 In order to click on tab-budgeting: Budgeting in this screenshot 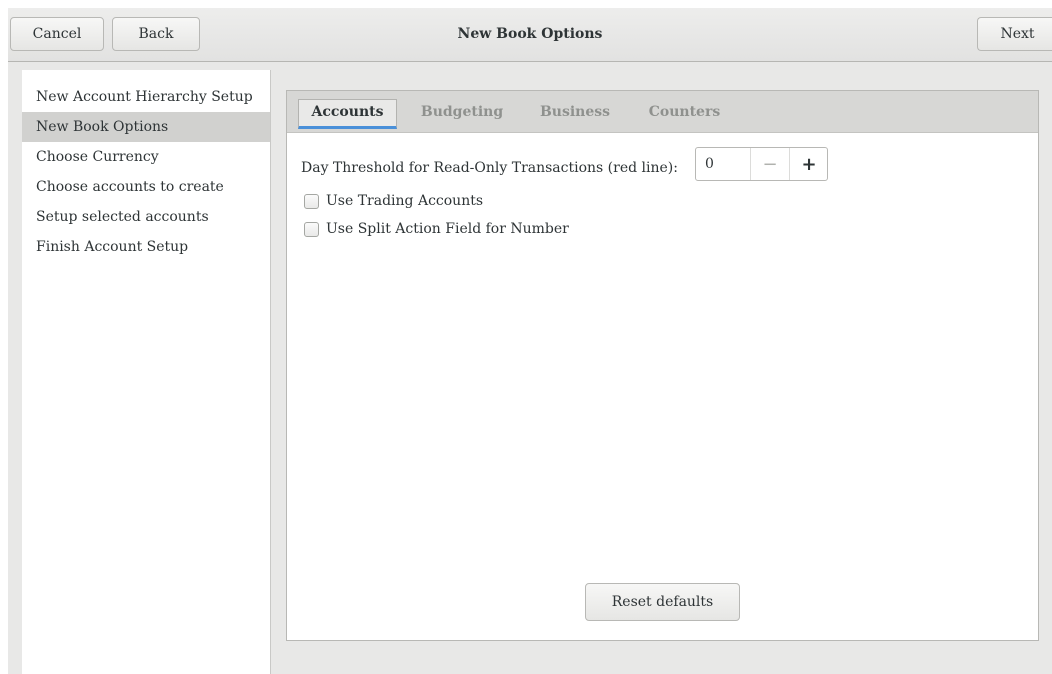, I will do `click(462, 114)`.